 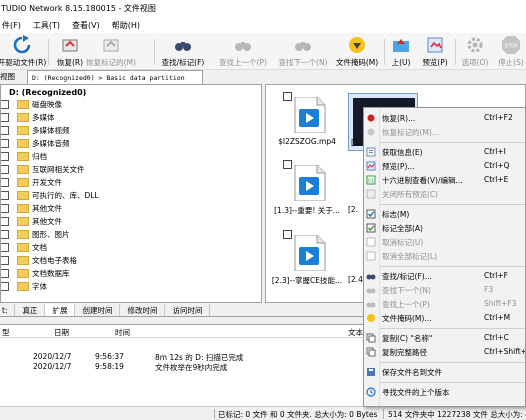 What do you see at coordinates (444, 118) in the screenshot?
I see `ctx-recover: 恢复(R)... Ctrl+F2` at bounding box center [444, 118].